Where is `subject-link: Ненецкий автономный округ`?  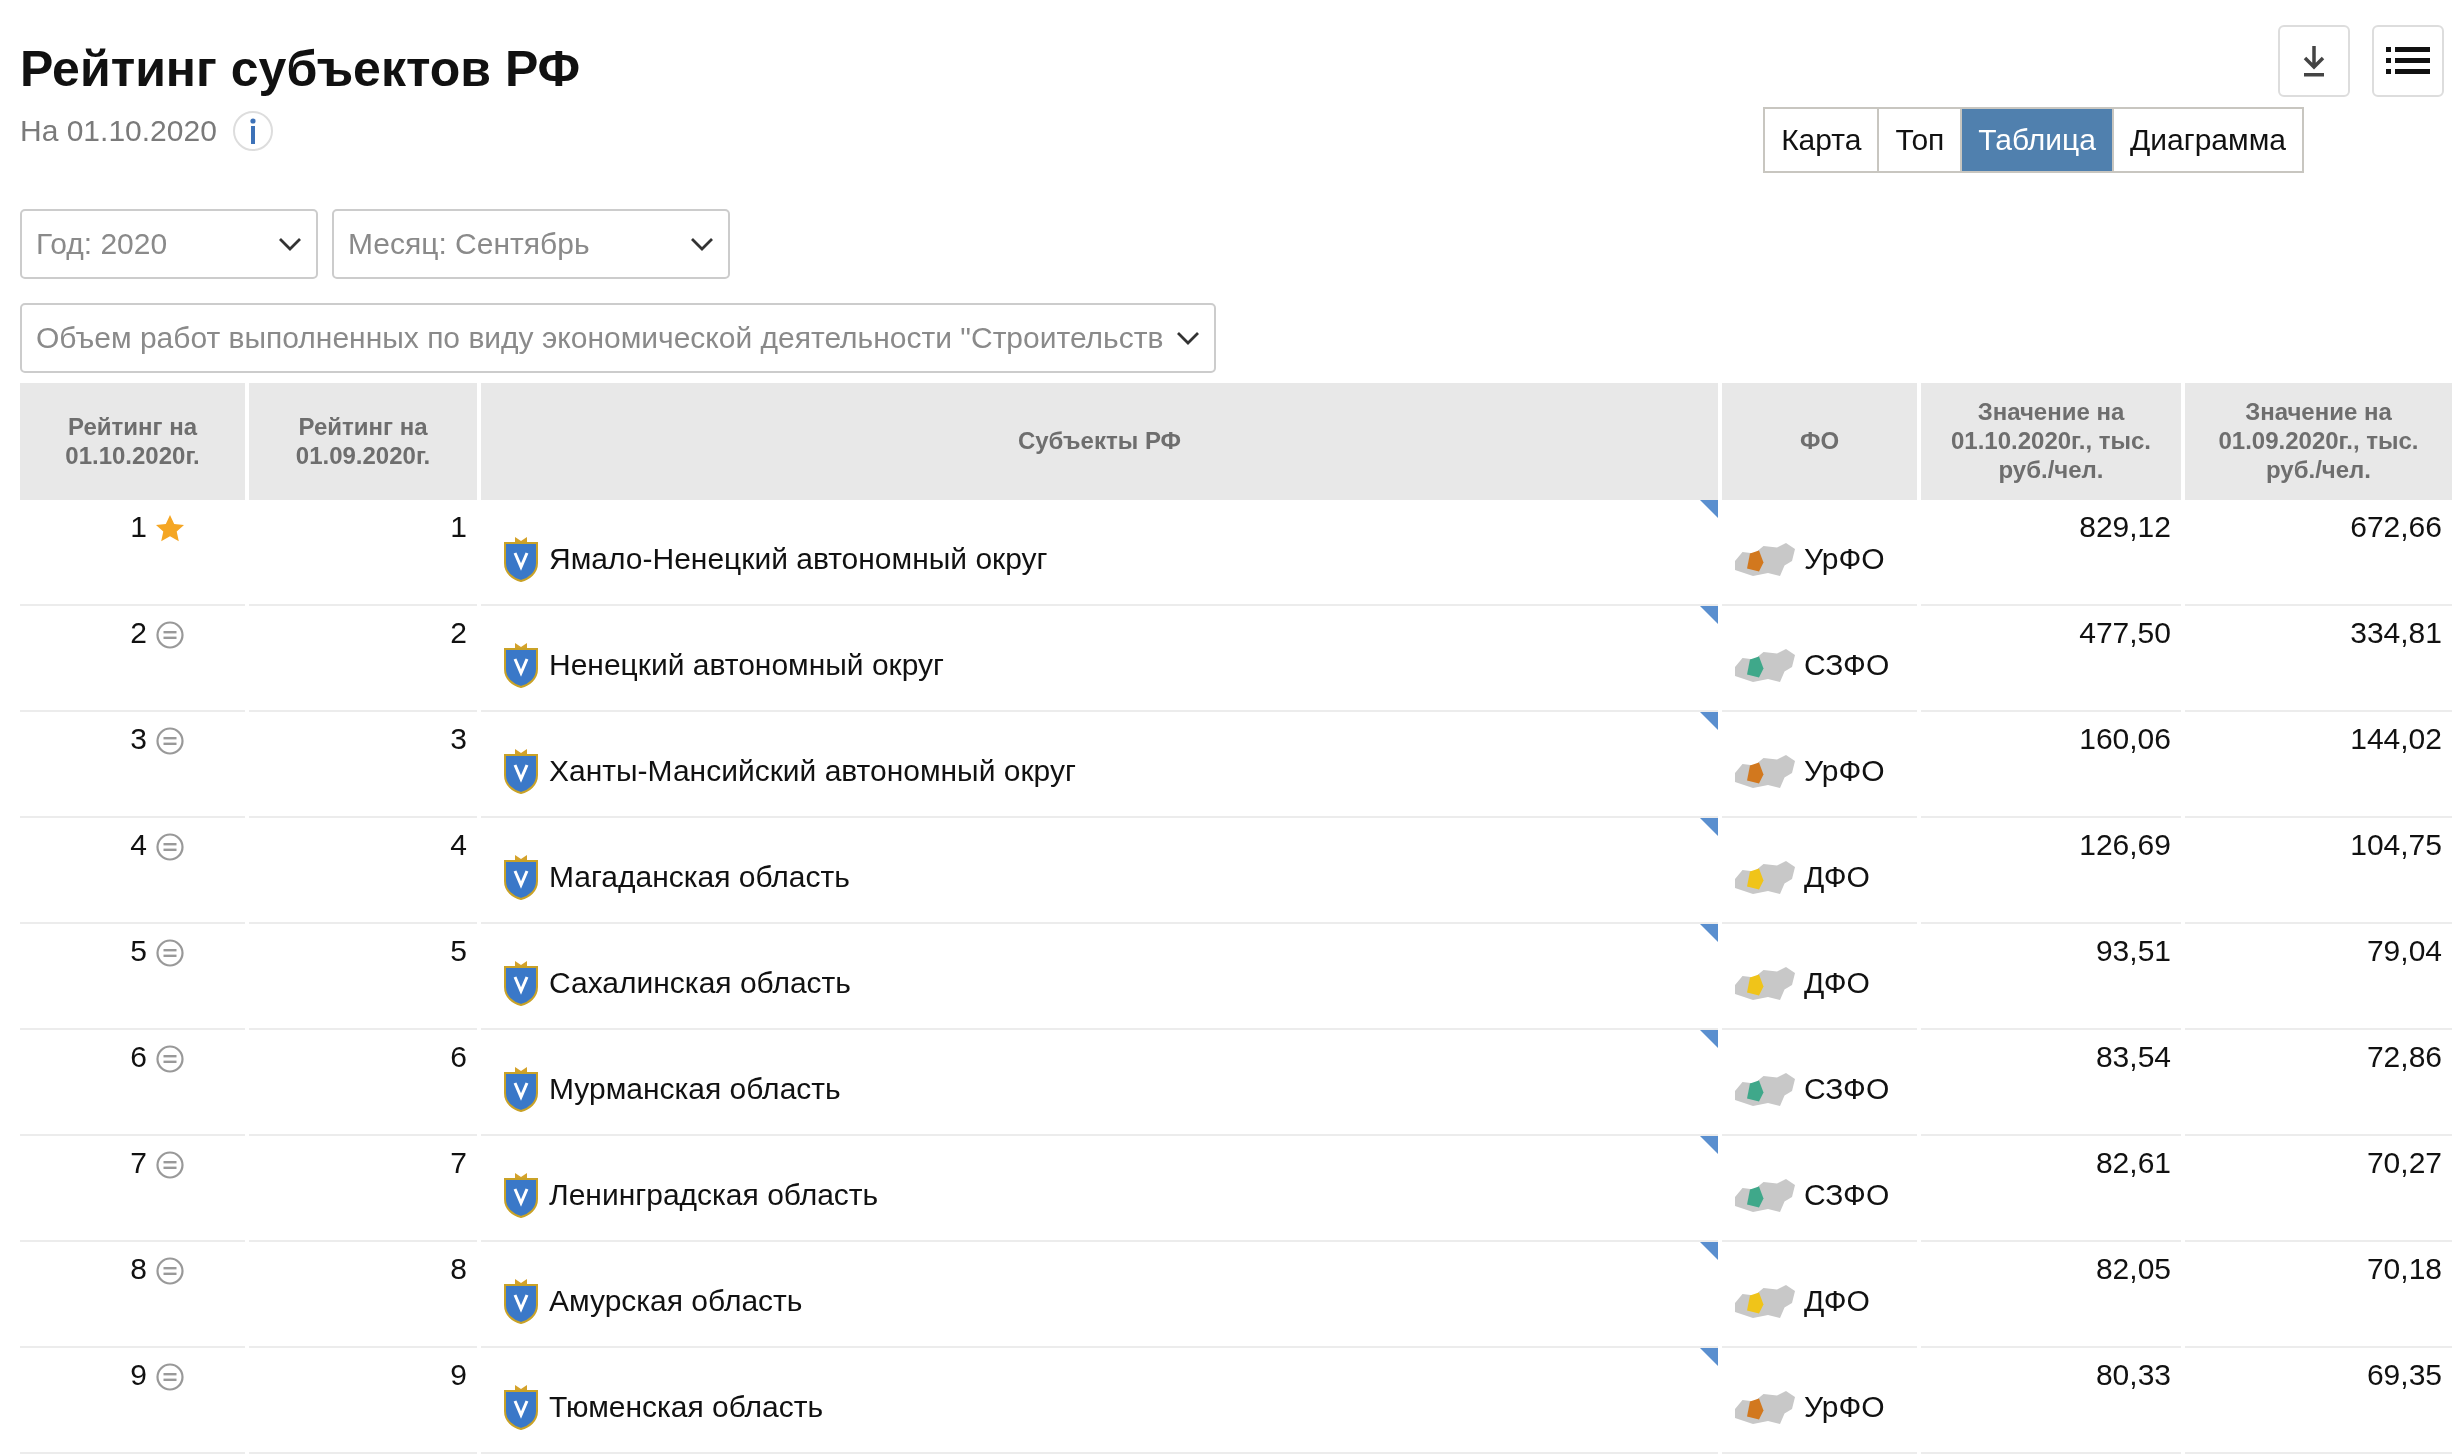
subject-link: Ненецкий автономный округ is located at coordinates (746, 665).